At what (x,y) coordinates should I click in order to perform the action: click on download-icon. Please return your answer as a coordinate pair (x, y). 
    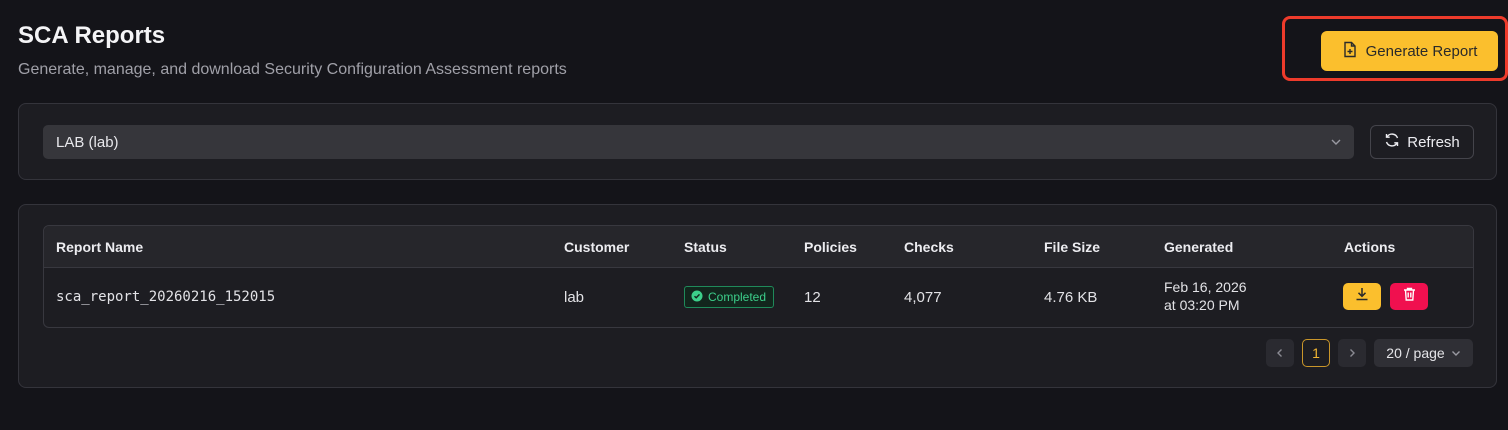
    Looking at the image, I should click on (1362, 296).